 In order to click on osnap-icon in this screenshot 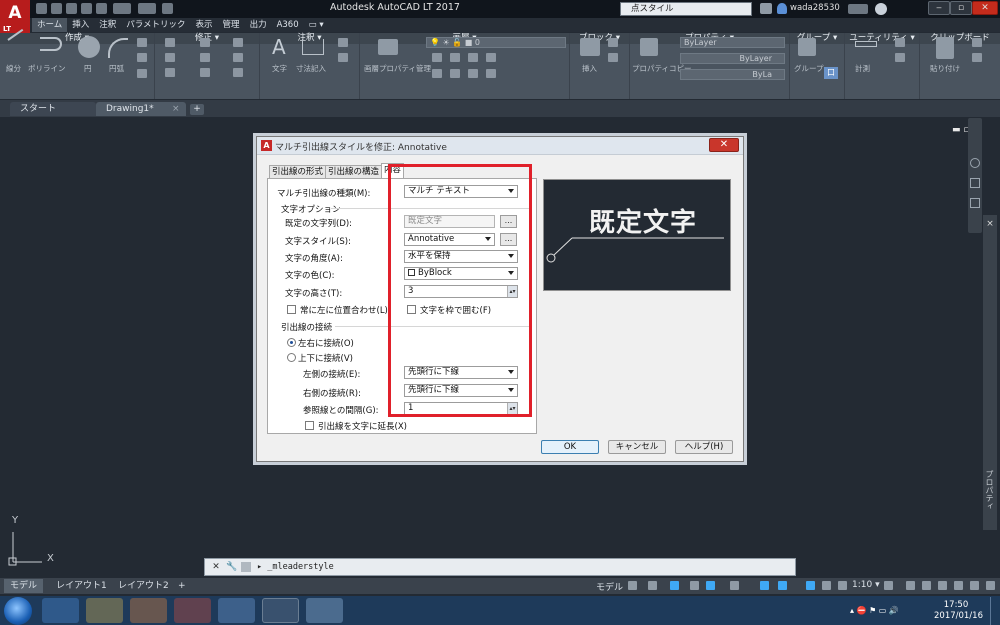, I will do `click(710, 585)`.